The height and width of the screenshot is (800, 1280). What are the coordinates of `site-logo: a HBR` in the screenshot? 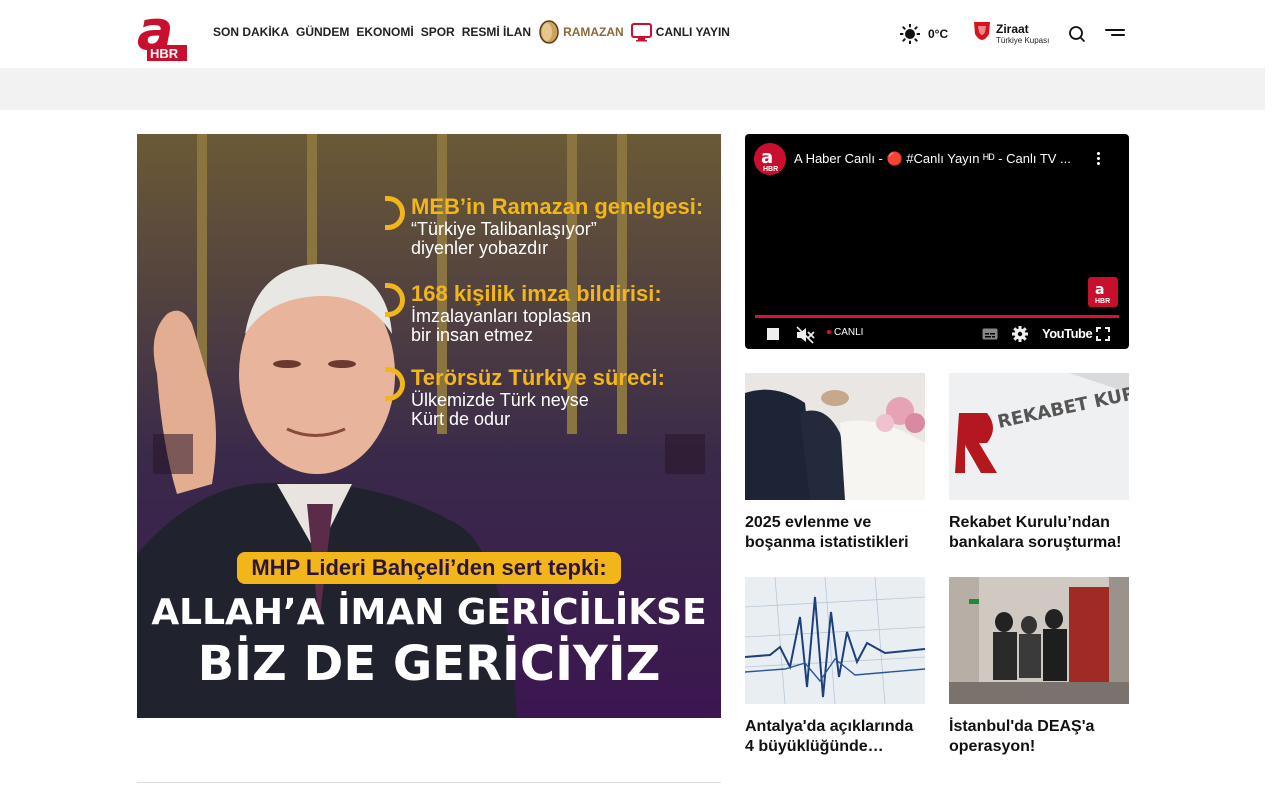 It's located at (163, 31).